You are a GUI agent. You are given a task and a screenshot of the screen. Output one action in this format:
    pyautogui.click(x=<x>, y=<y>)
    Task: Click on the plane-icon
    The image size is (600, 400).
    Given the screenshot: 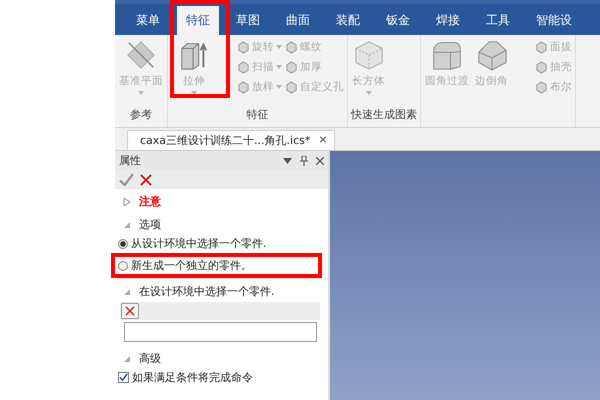 What is the action you would take?
    pyautogui.click(x=141, y=55)
    